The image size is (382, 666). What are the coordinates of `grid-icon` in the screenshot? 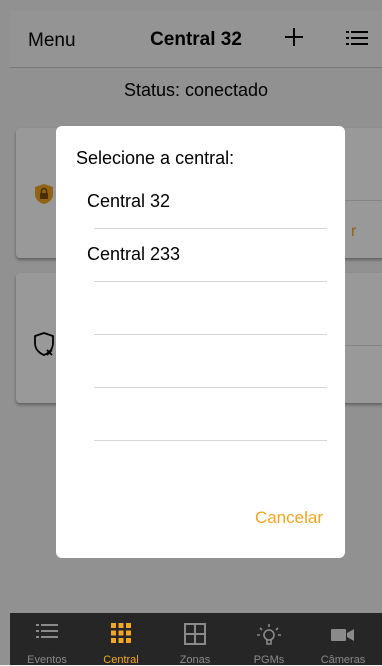 It's located at (121, 633).